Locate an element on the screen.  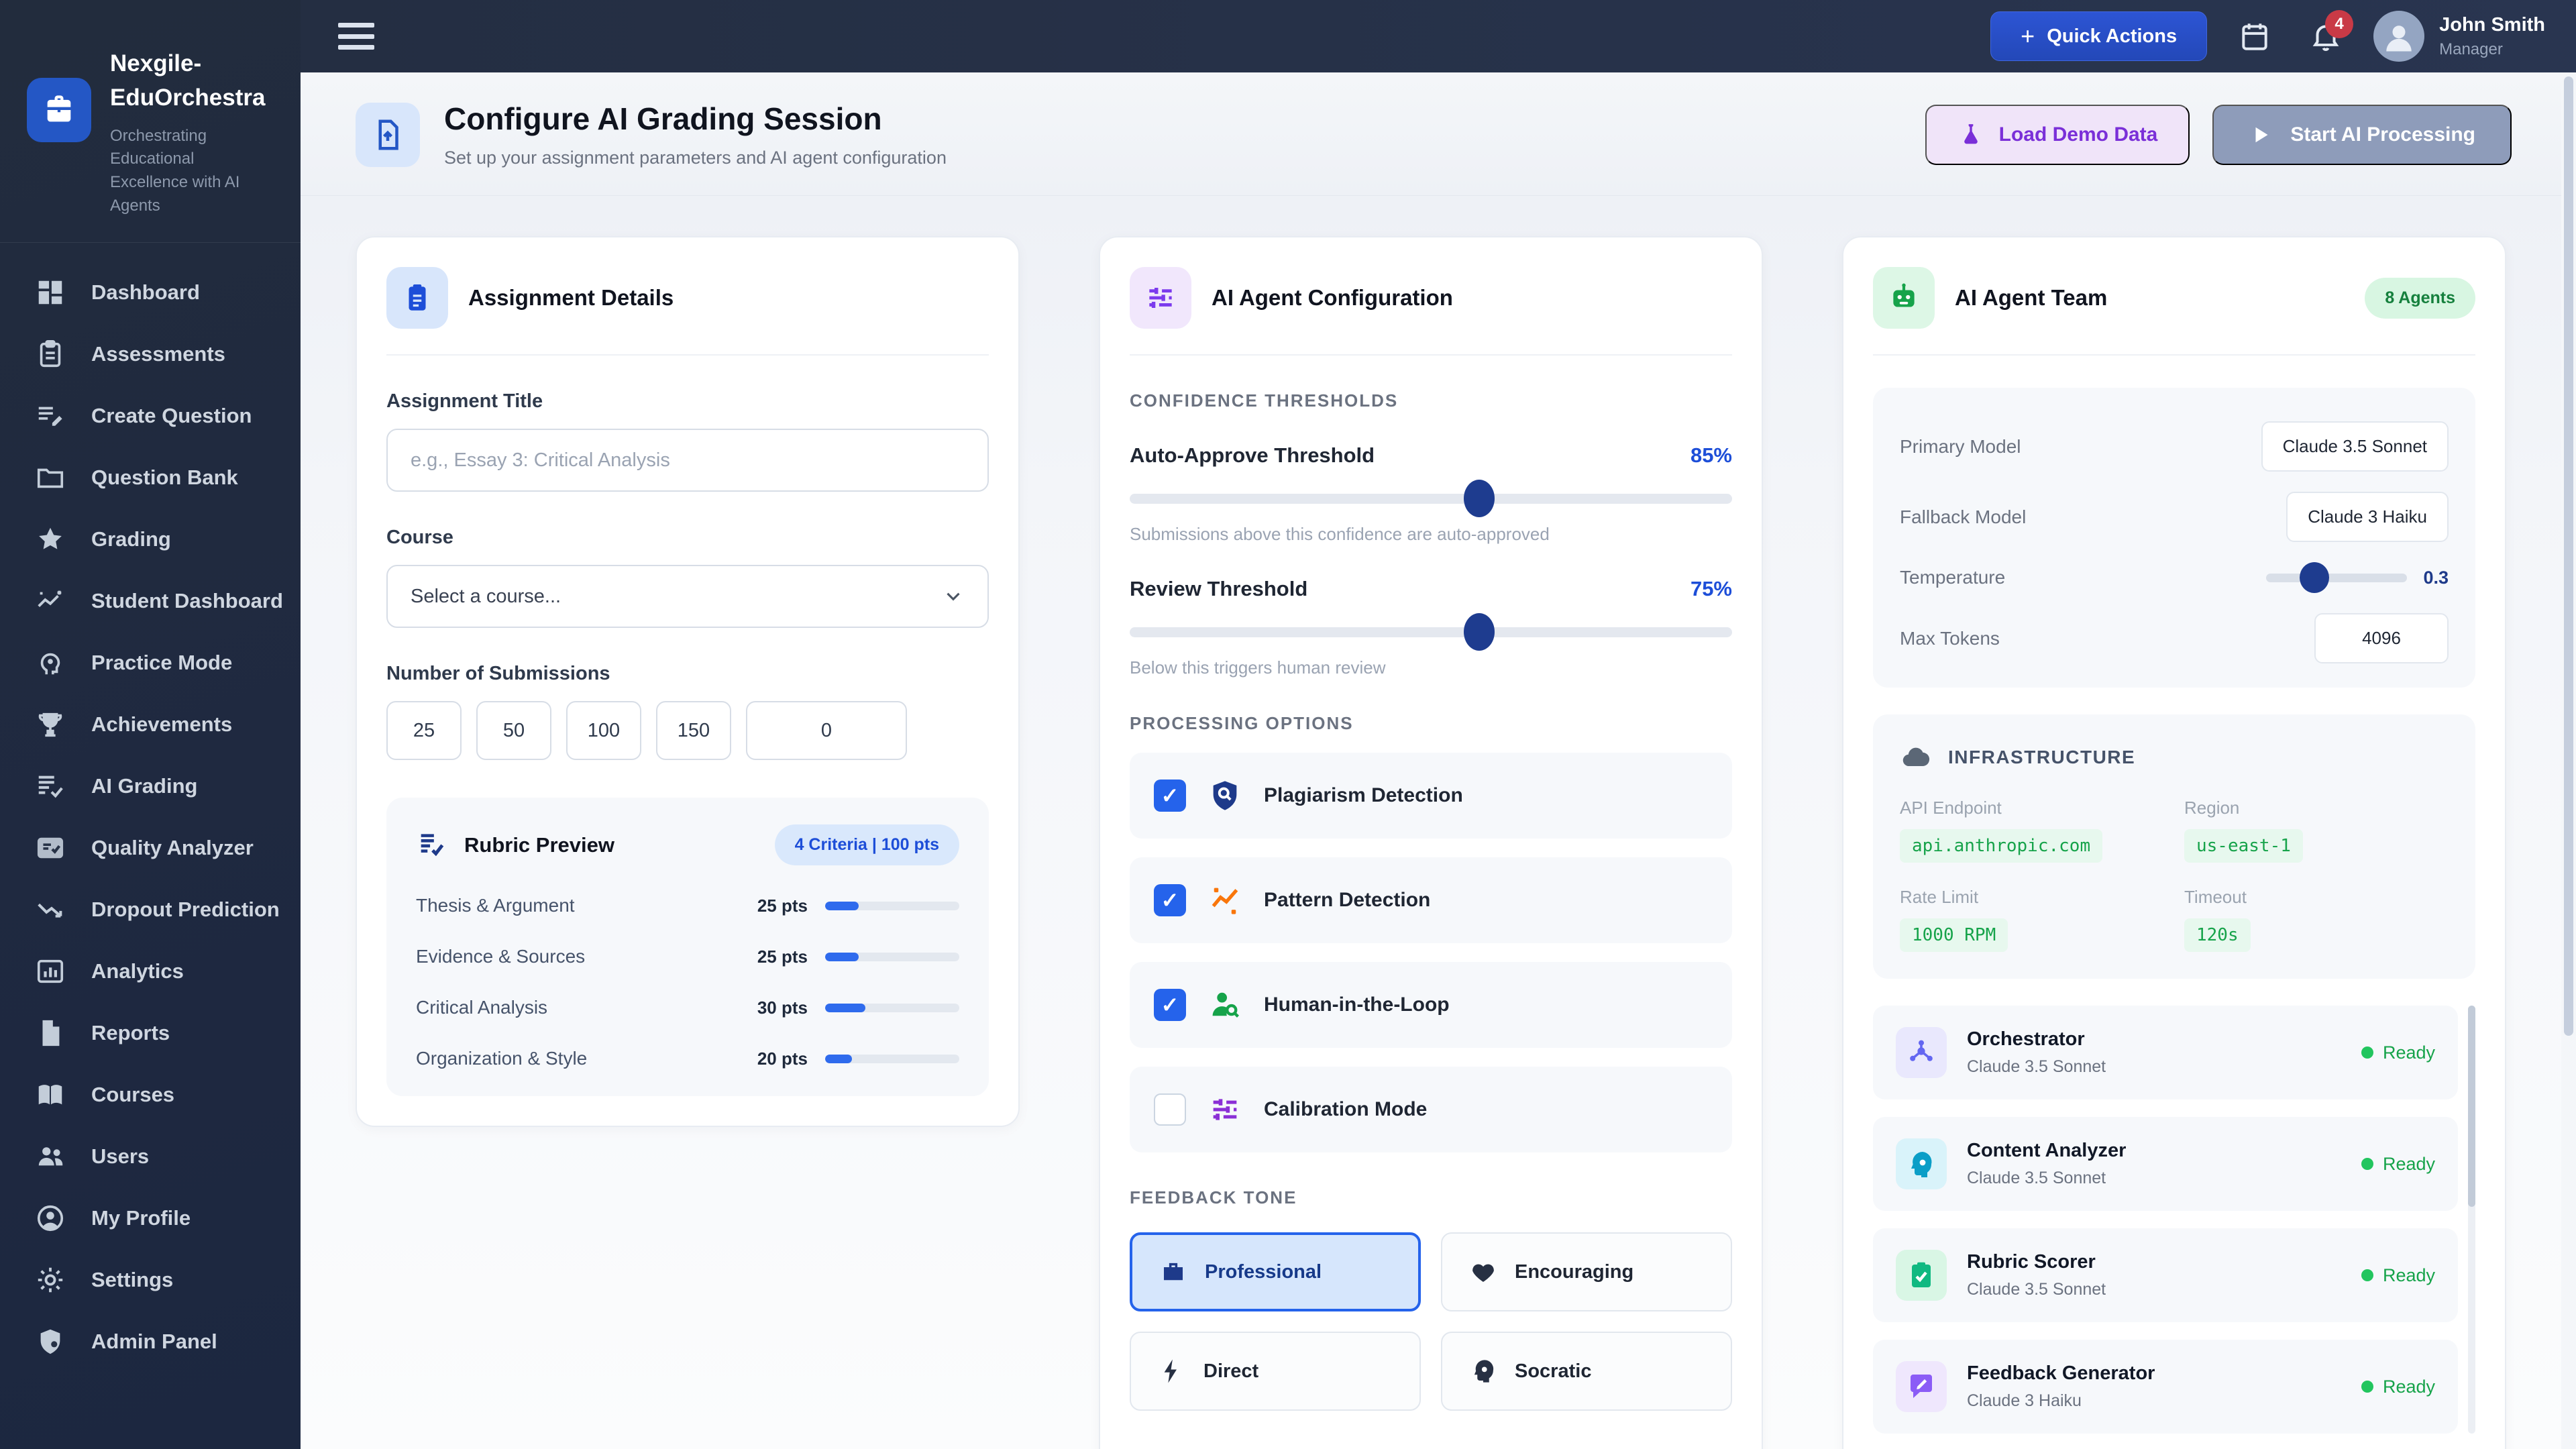
star-icon is located at coordinates (50, 538).